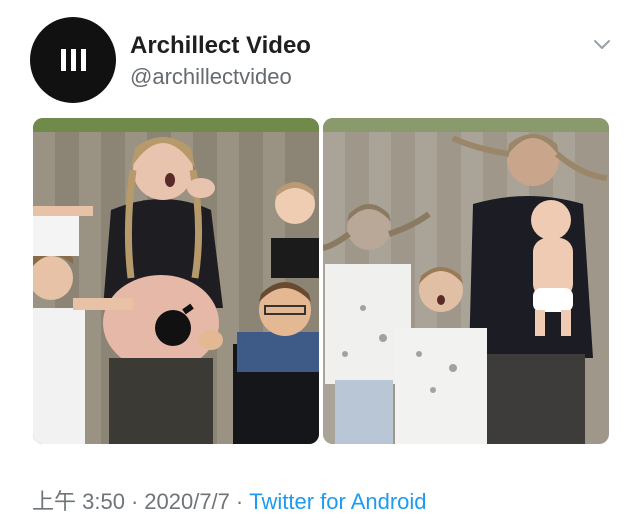  What do you see at coordinates (187, 501) in the screenshot?
I see `tweet-date: 2020/7/7` at bounding box center [187, 501].